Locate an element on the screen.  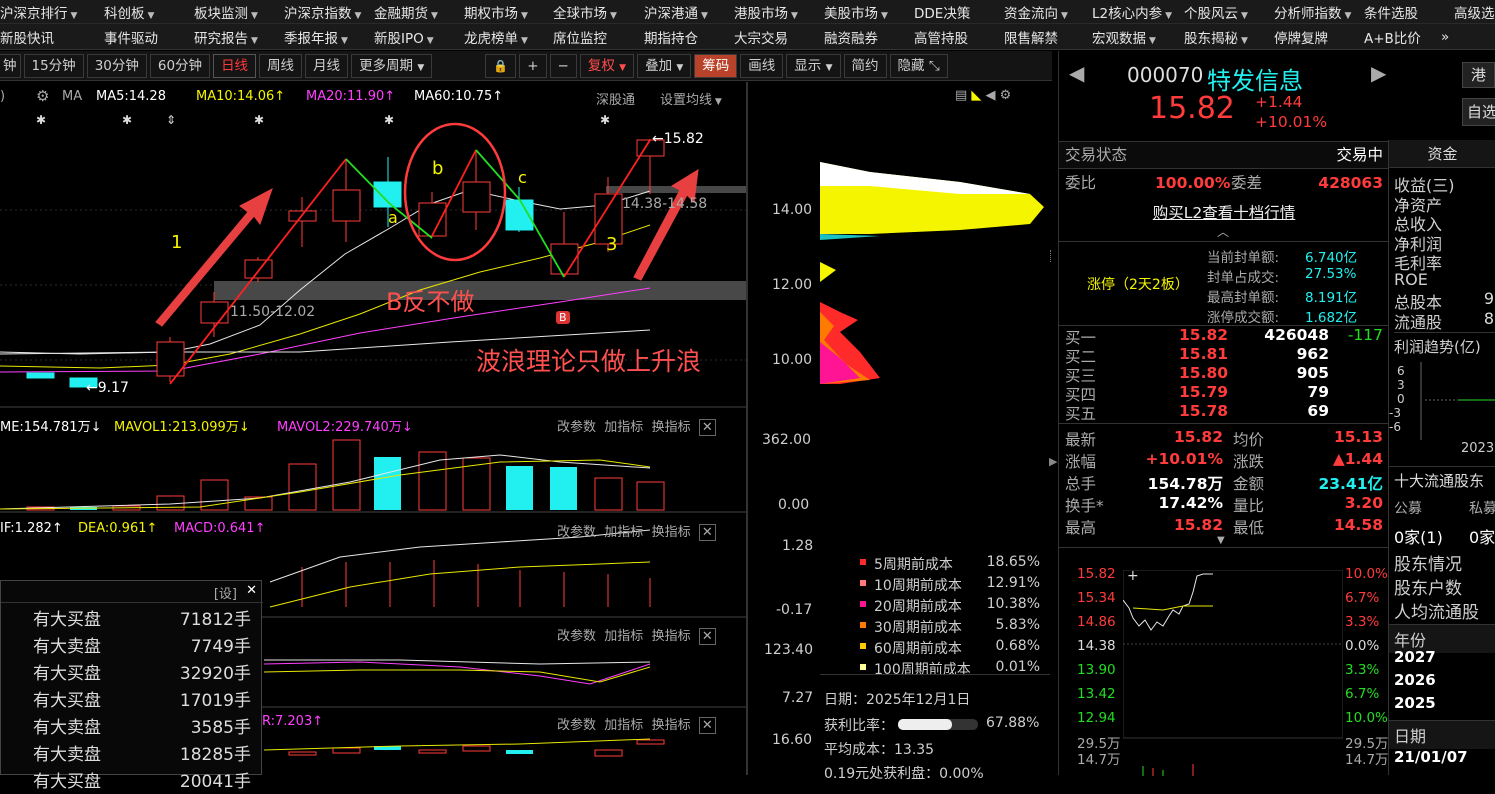
wave-theory-note: 波浪理论只做上升浪 is located at coordinates (589, 361).